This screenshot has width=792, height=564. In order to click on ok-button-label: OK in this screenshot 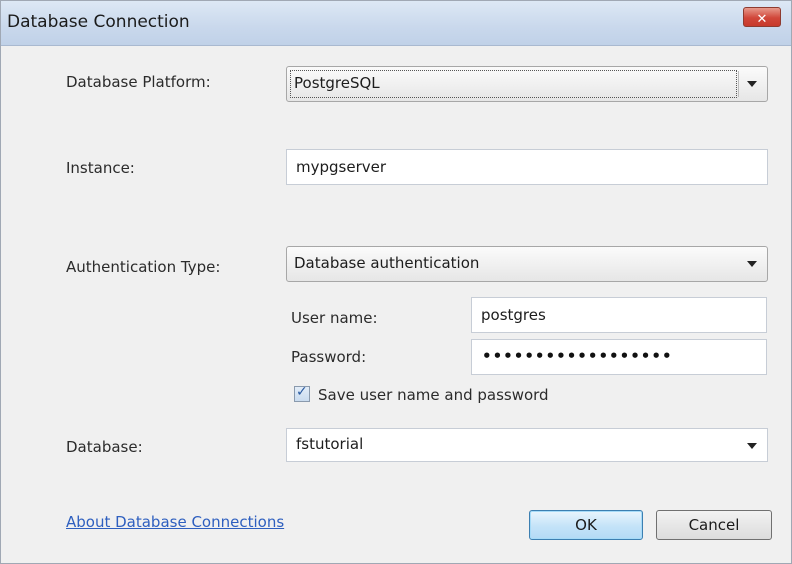, I will do `click(586, 525)`.